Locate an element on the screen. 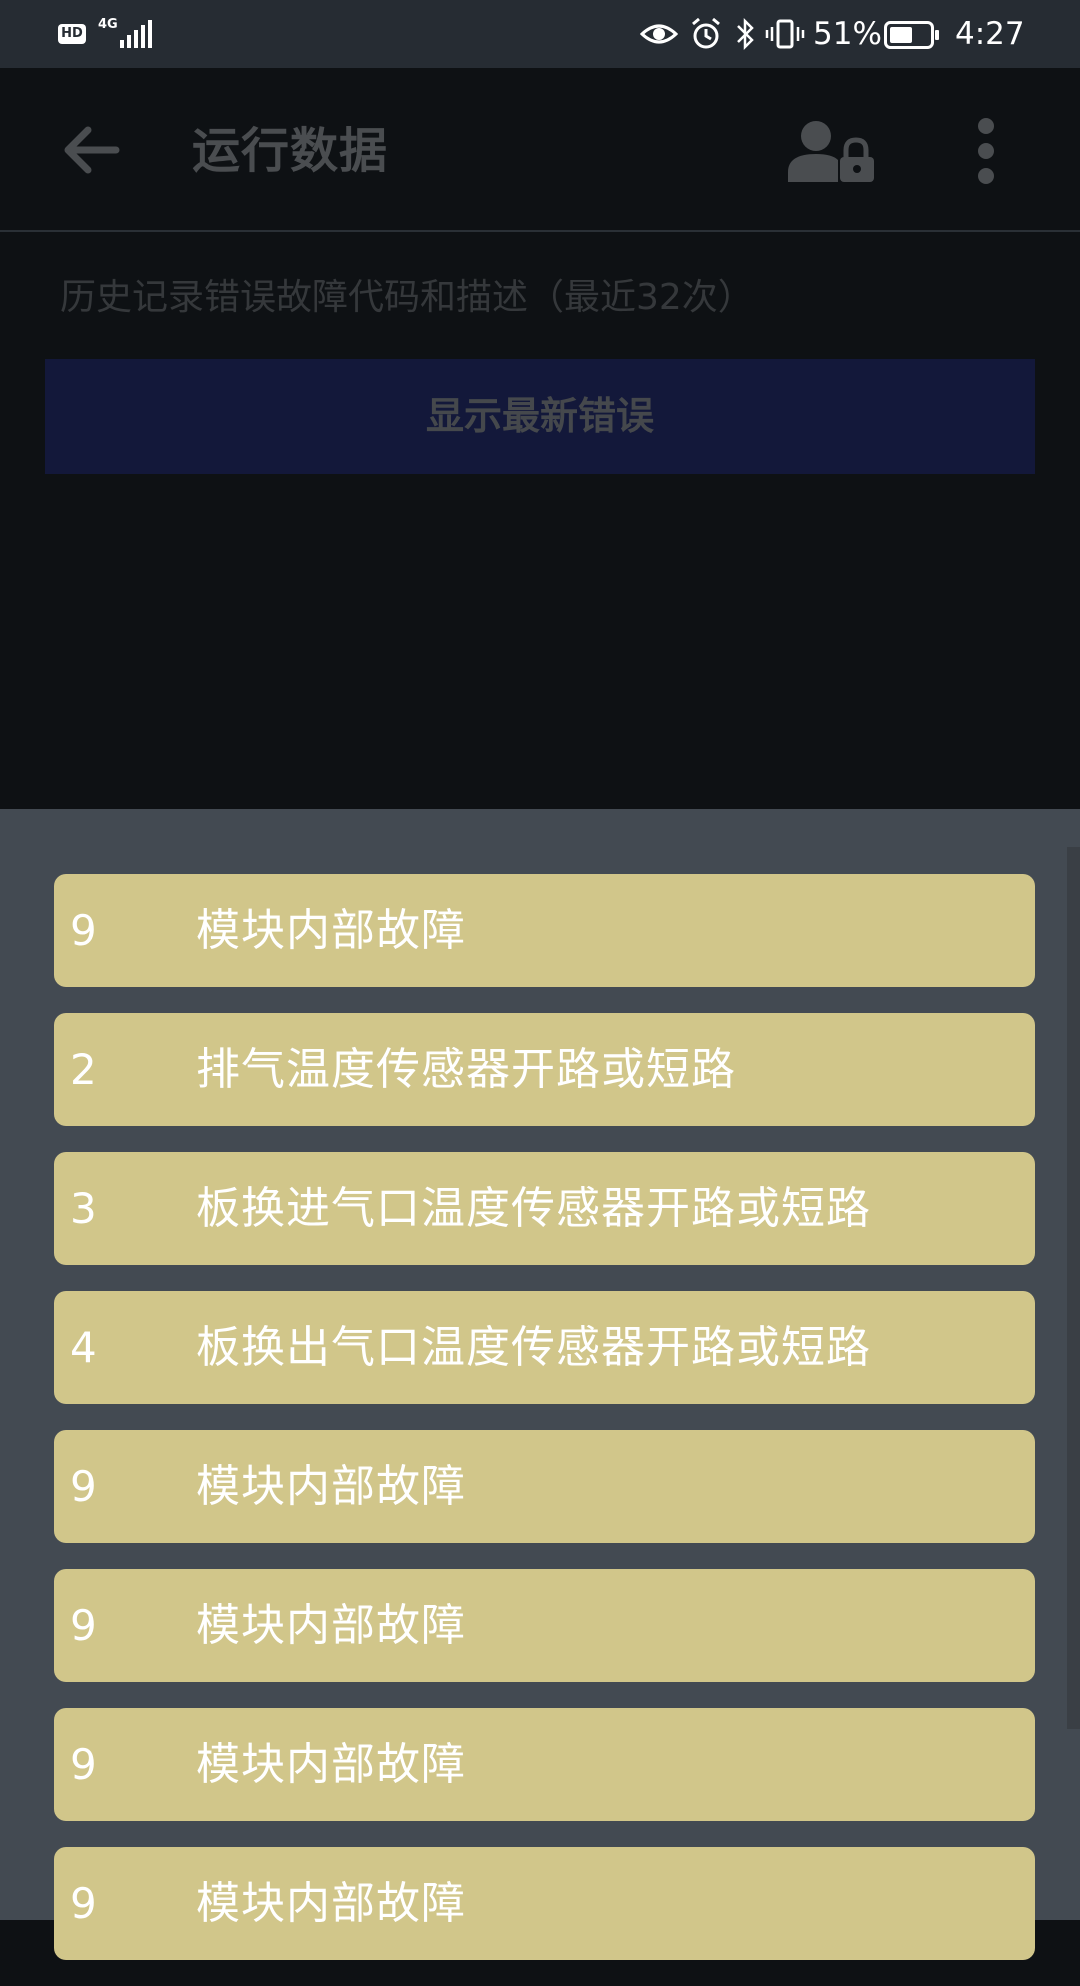  bluetooth-icon is located at coordinates (745, 34).